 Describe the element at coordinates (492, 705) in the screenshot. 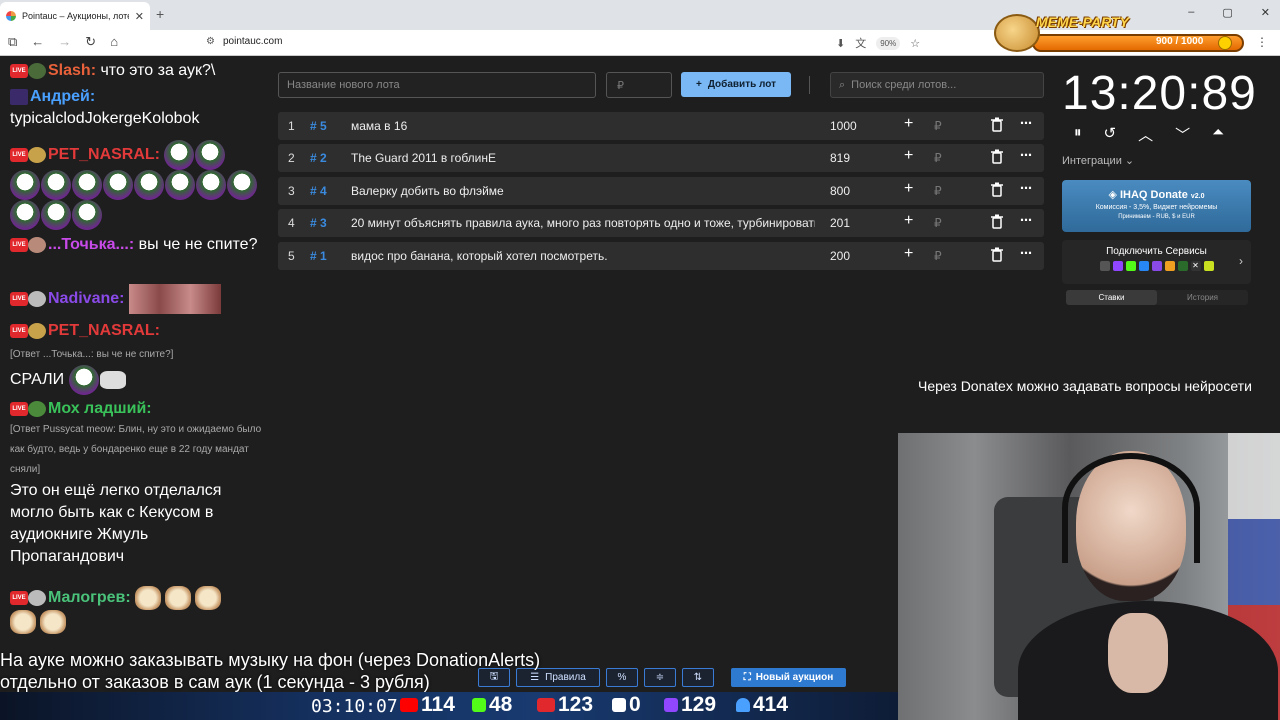

I see `kick-stat: 48` at that location.